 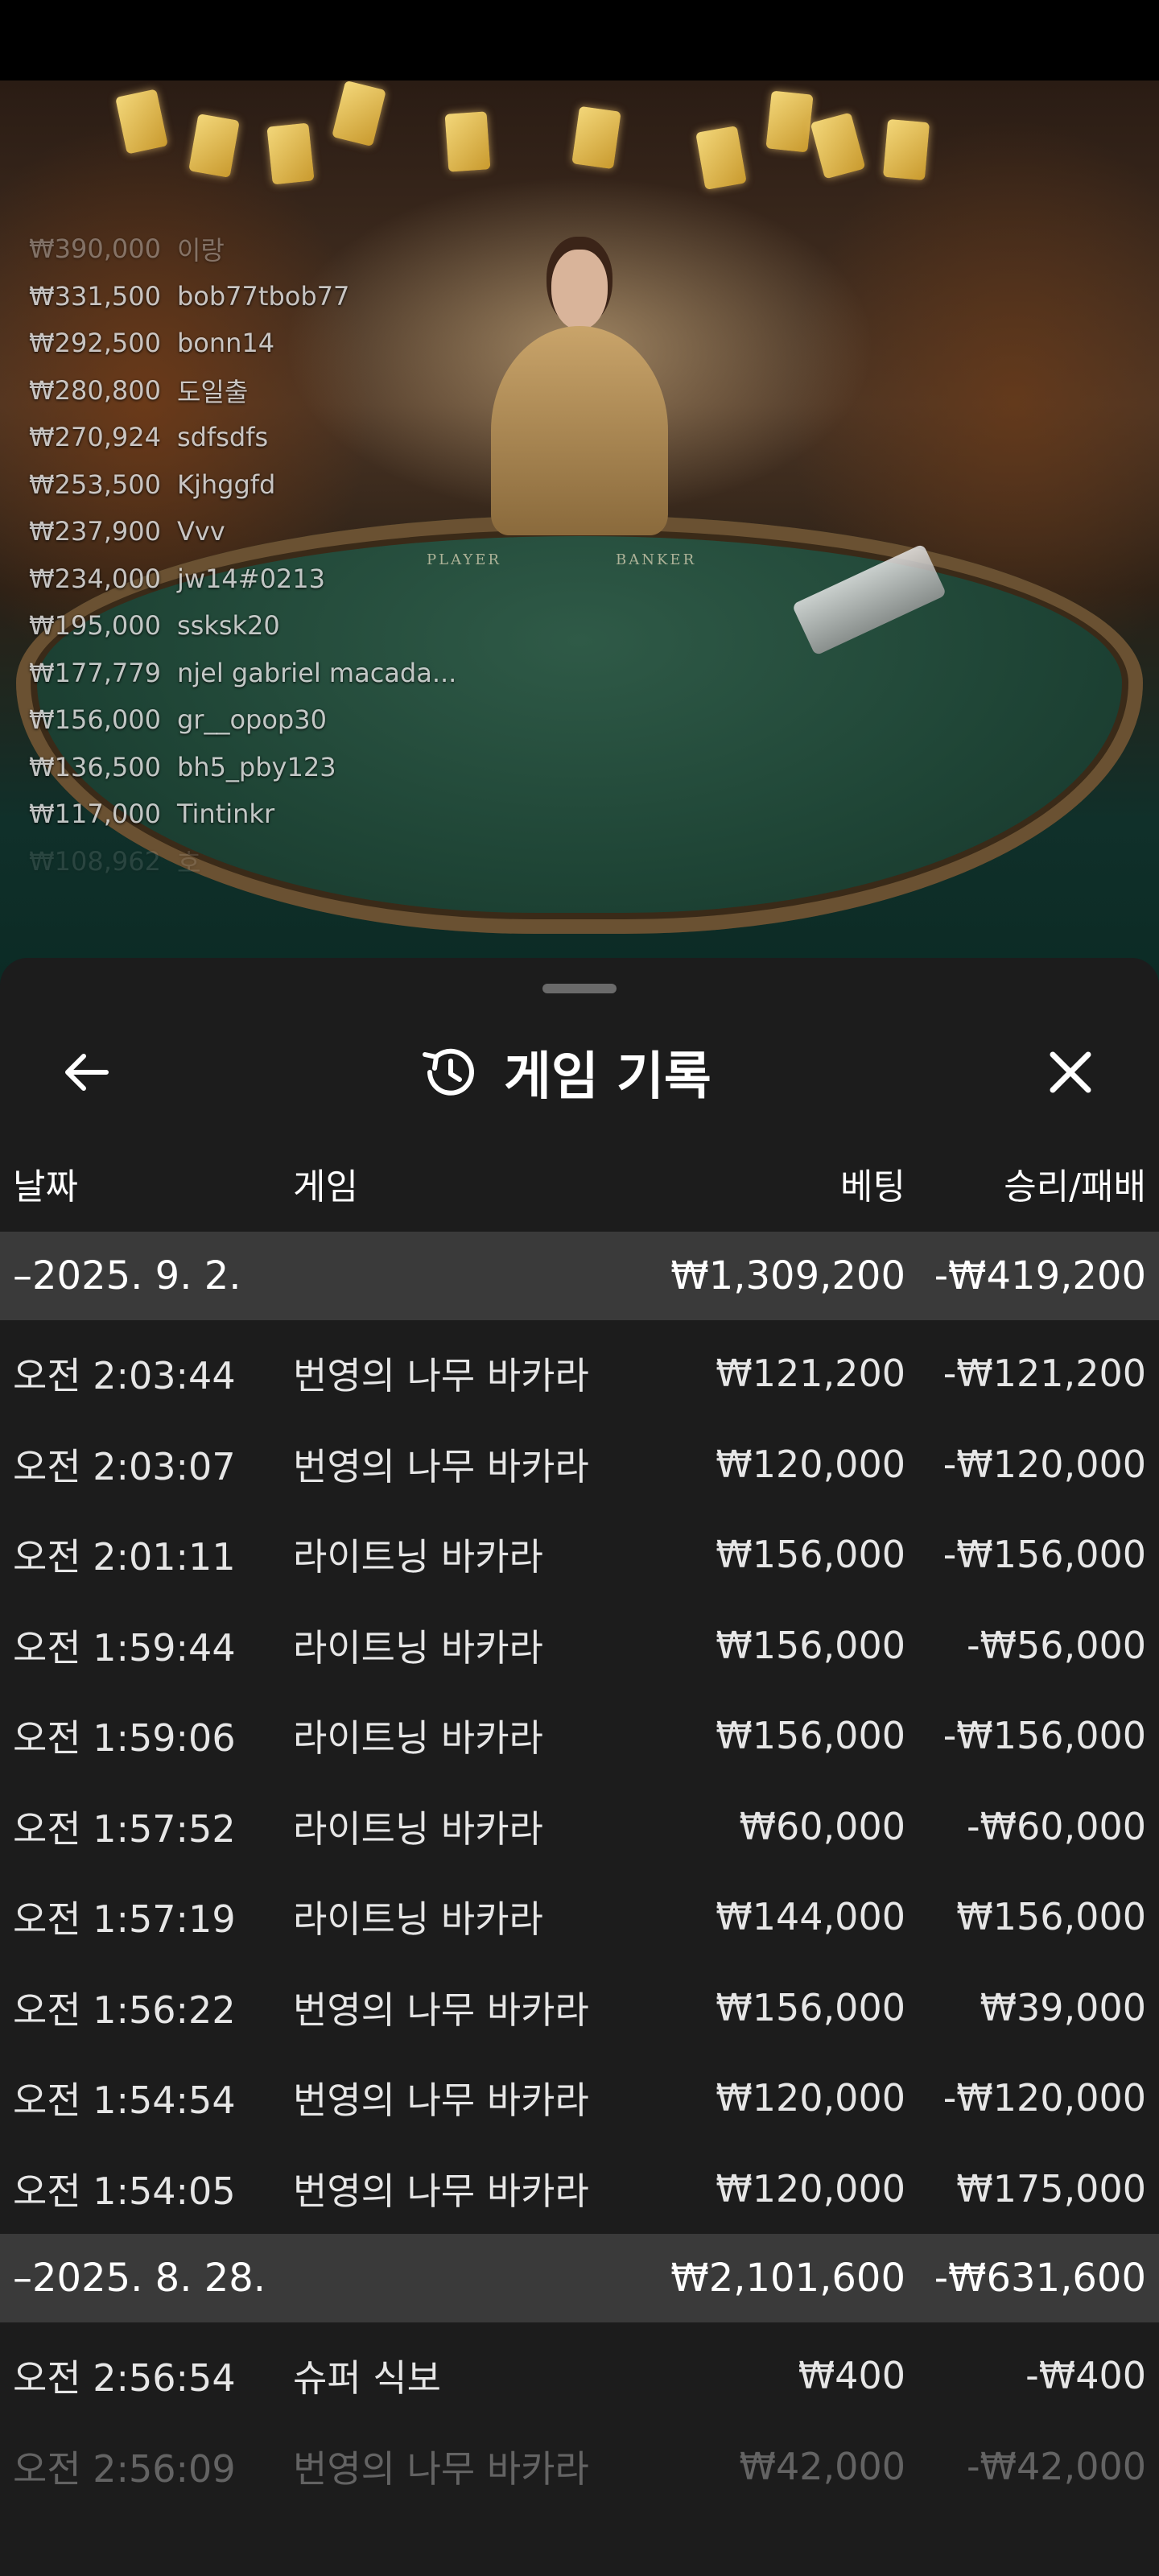 I want to click on leaderboard-amount: ₩177,779, so click(x=95, y=672).